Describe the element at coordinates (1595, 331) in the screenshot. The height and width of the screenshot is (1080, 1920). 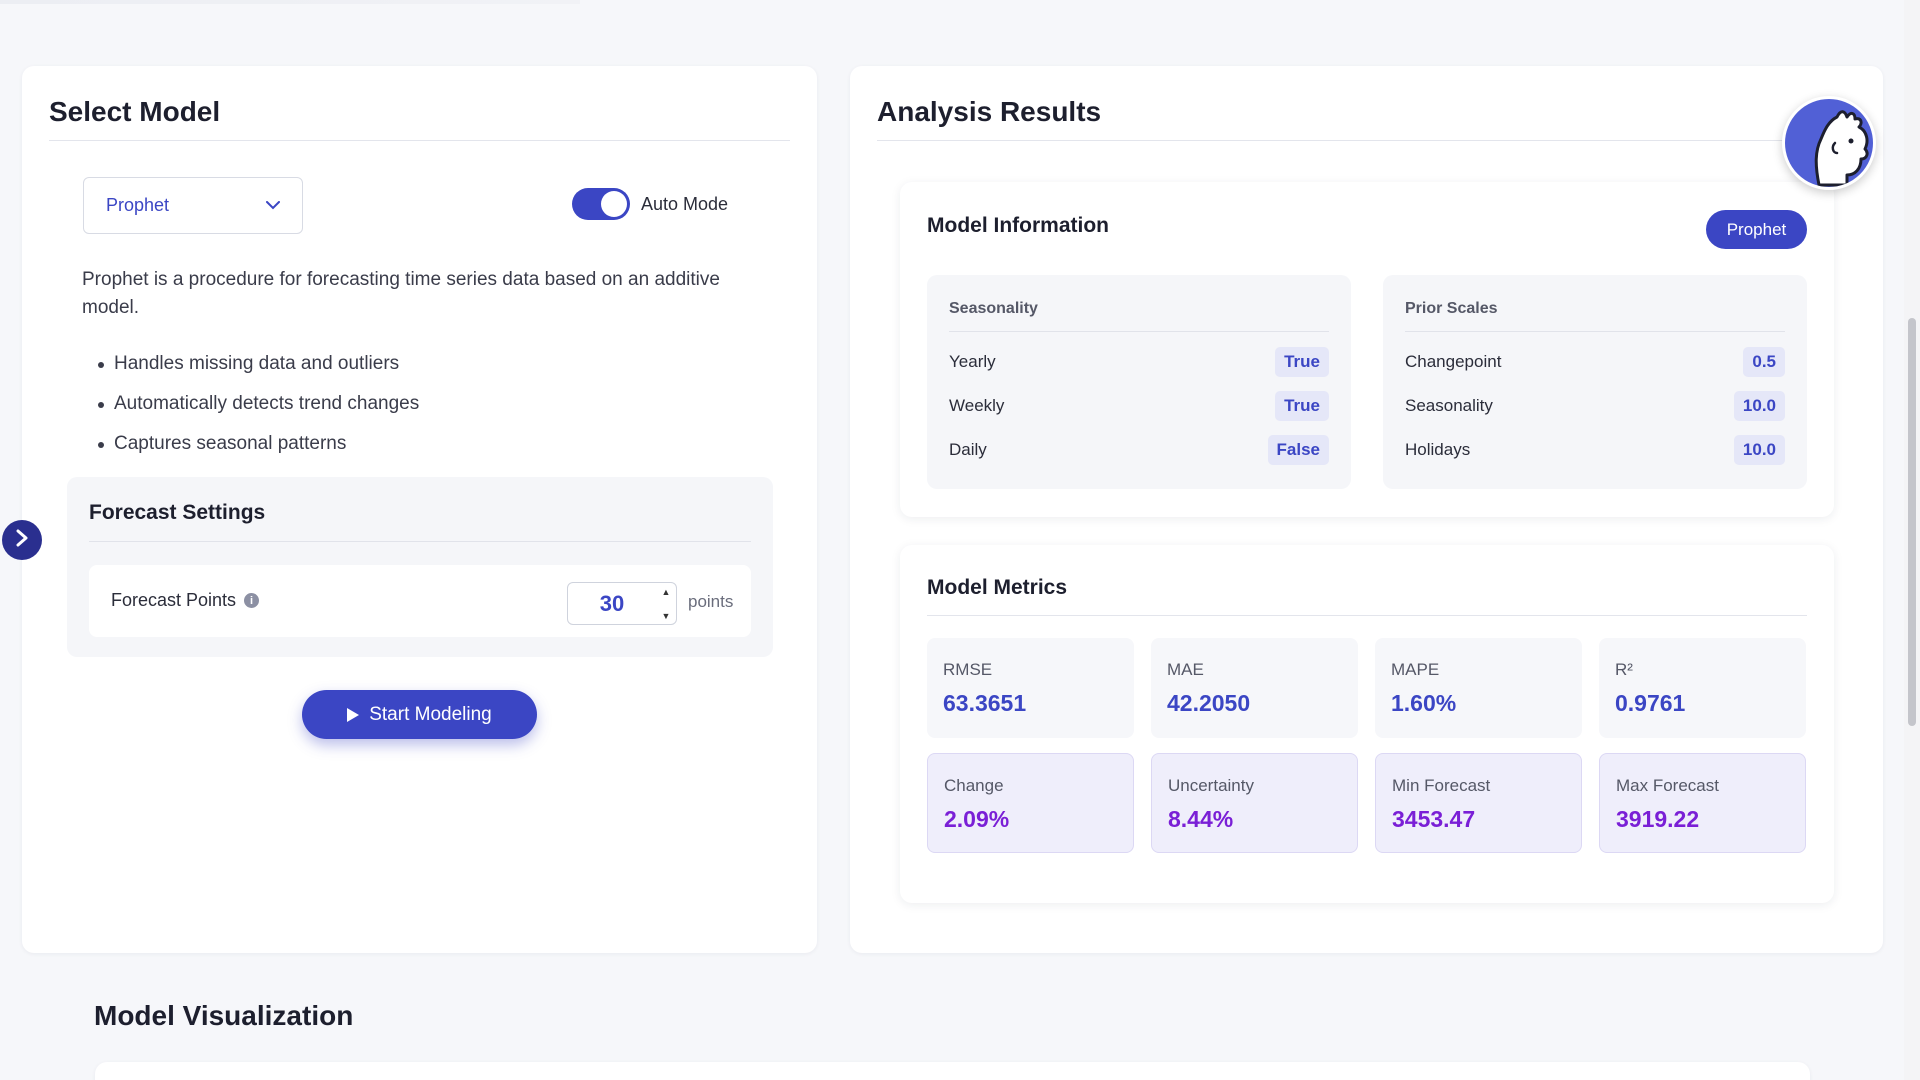
I see `prior-scales-divider` at that location.